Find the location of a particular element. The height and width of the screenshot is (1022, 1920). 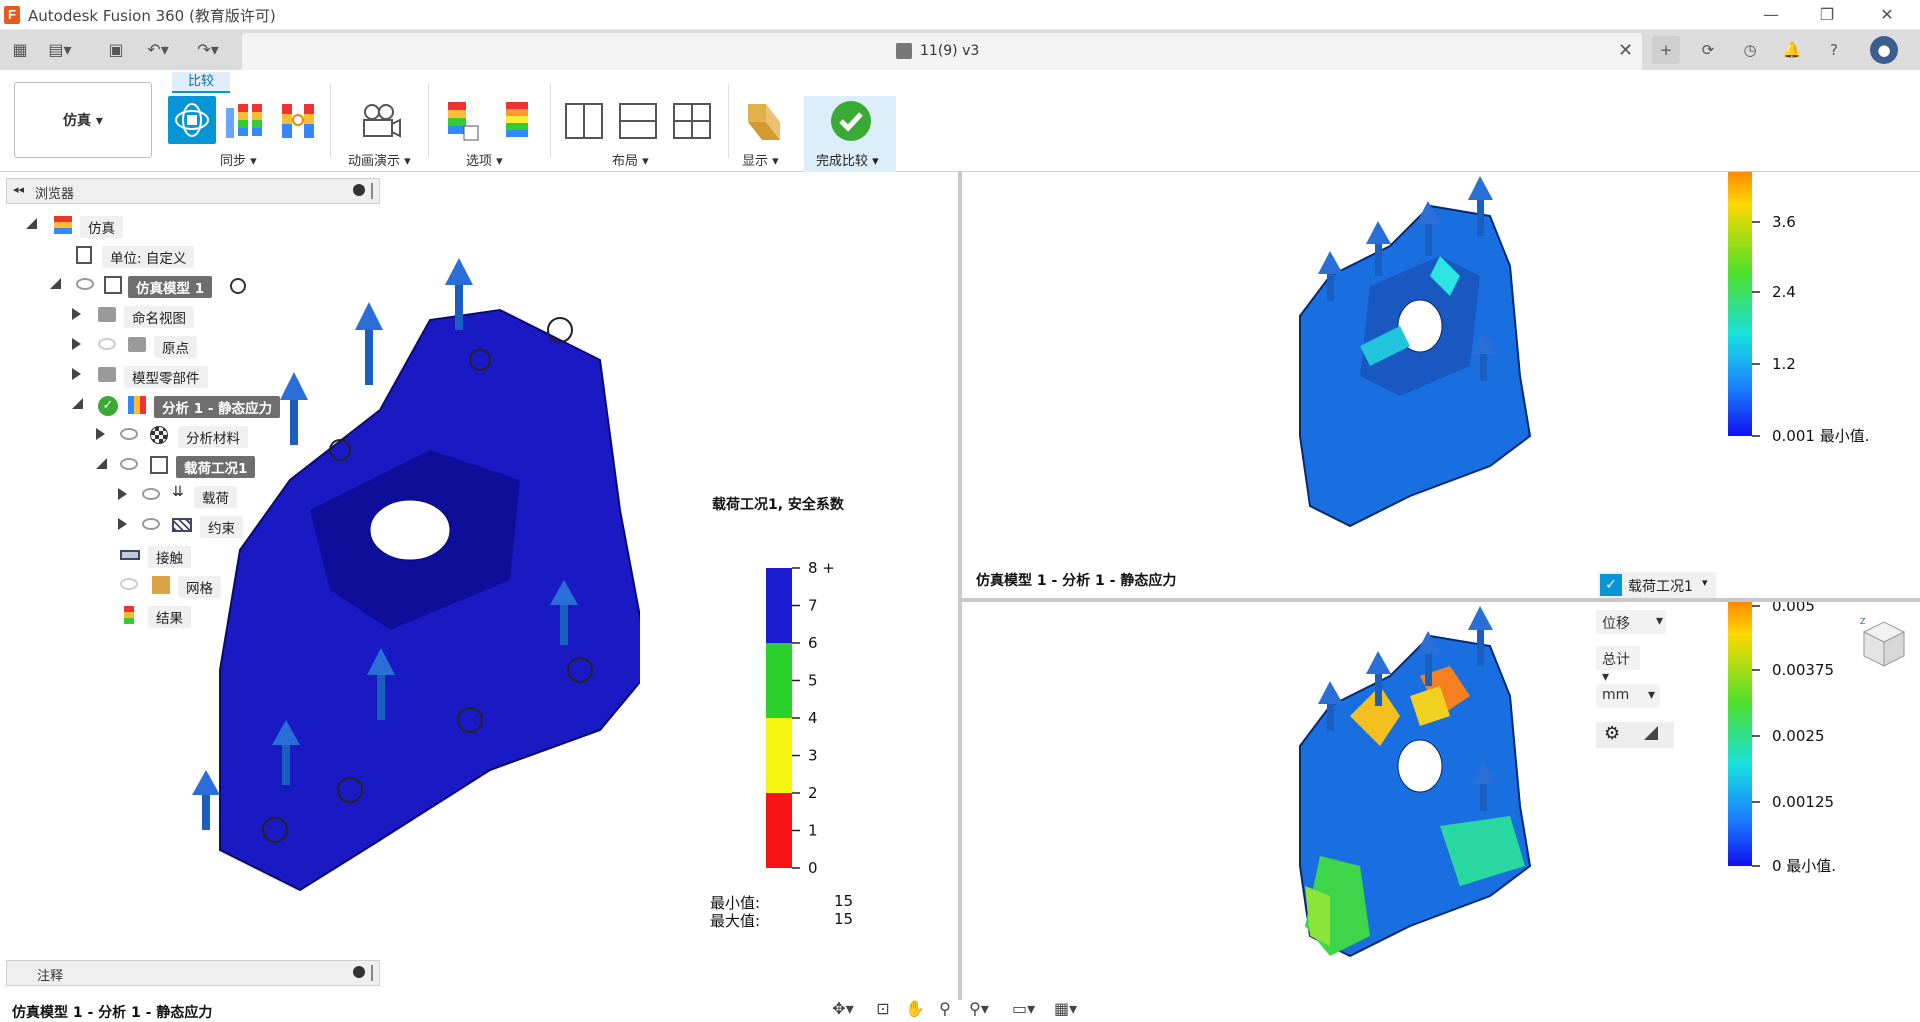

close-tab-icon: ✕ is located at coordinates (1625, 50).